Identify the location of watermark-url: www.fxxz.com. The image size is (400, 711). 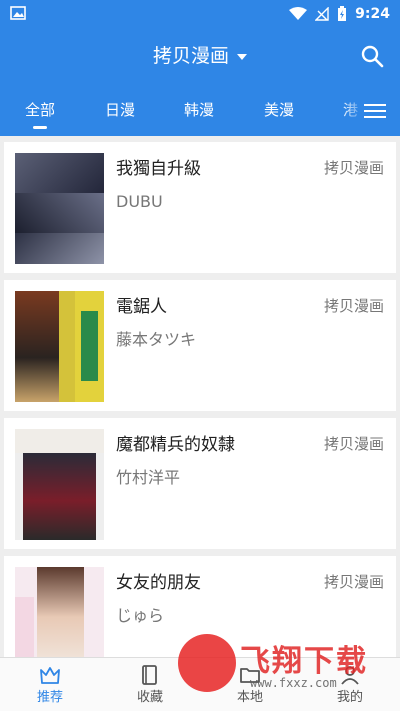
(293, 683).